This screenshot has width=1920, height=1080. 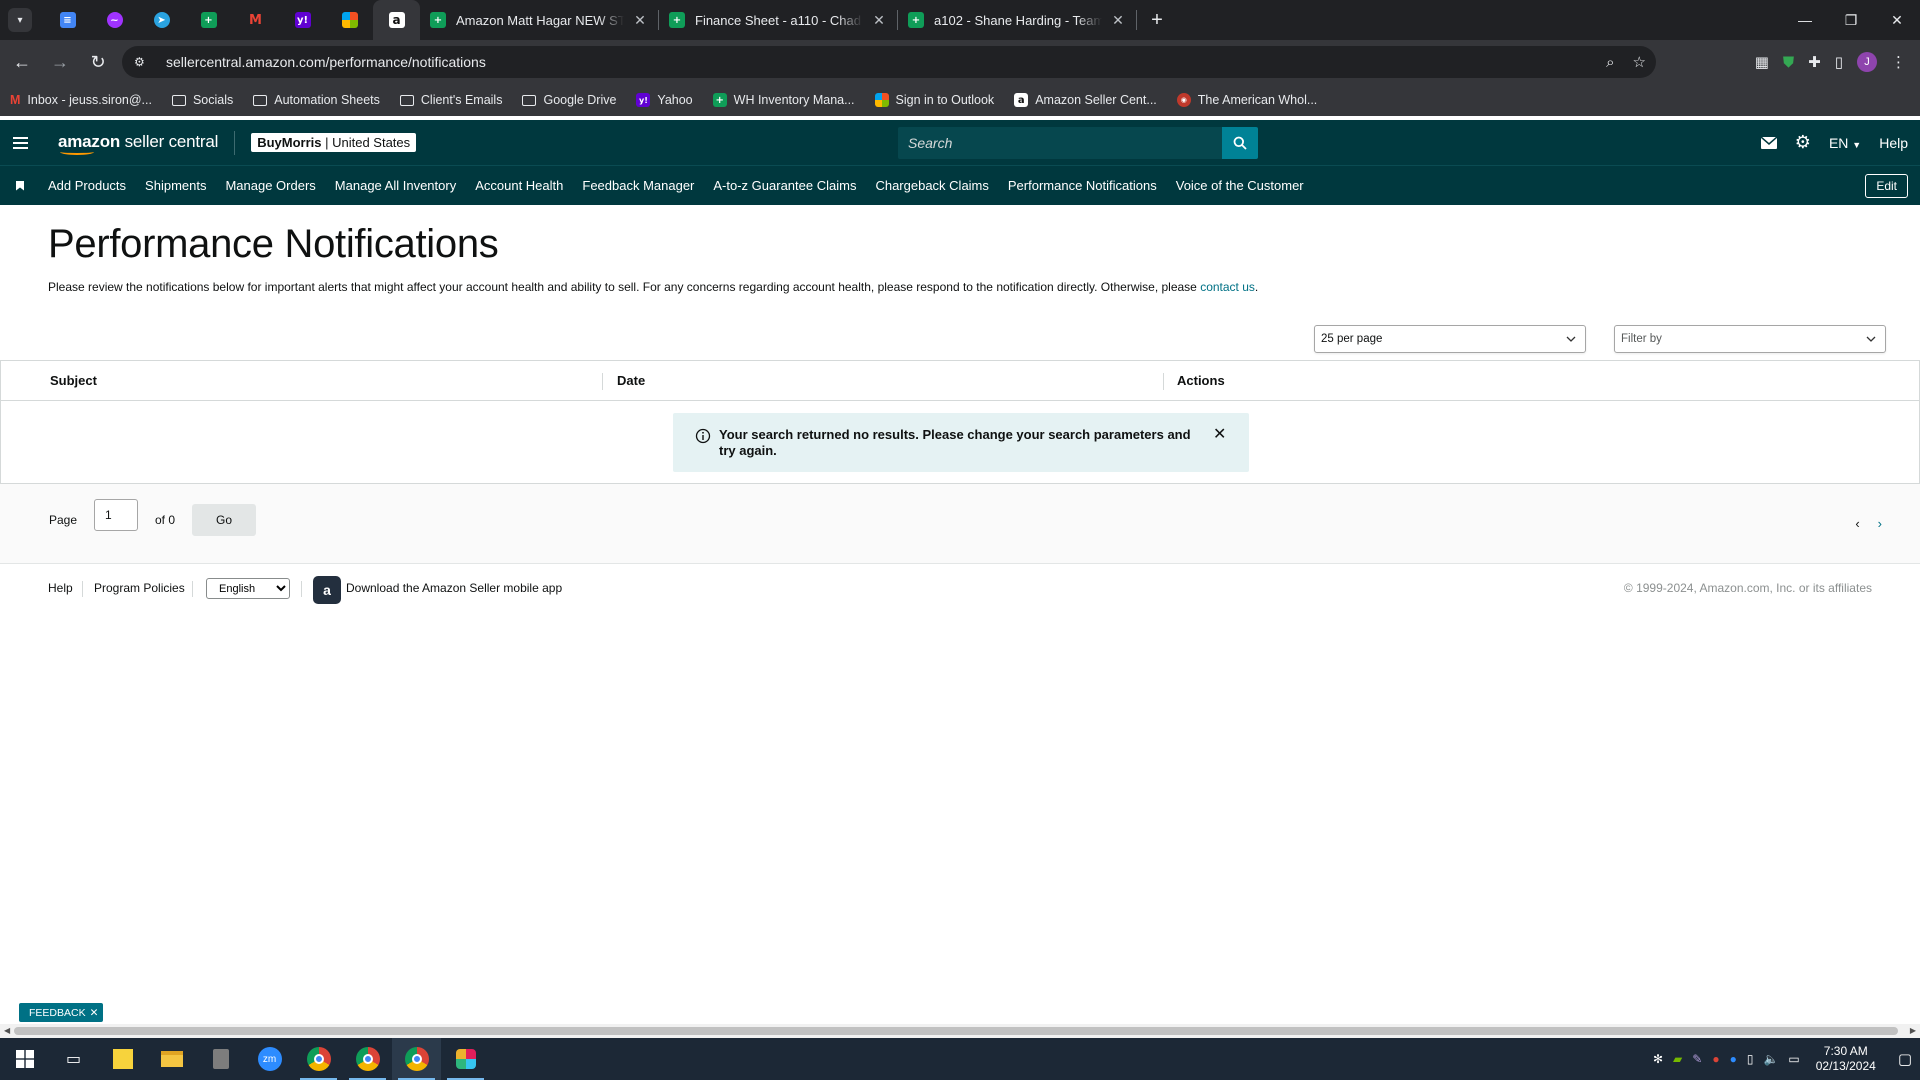 What do you see at coordinates (255, 20) in the screenshot?
I see `pinned-tab-gmail: M` at bounding box center [255, 20].